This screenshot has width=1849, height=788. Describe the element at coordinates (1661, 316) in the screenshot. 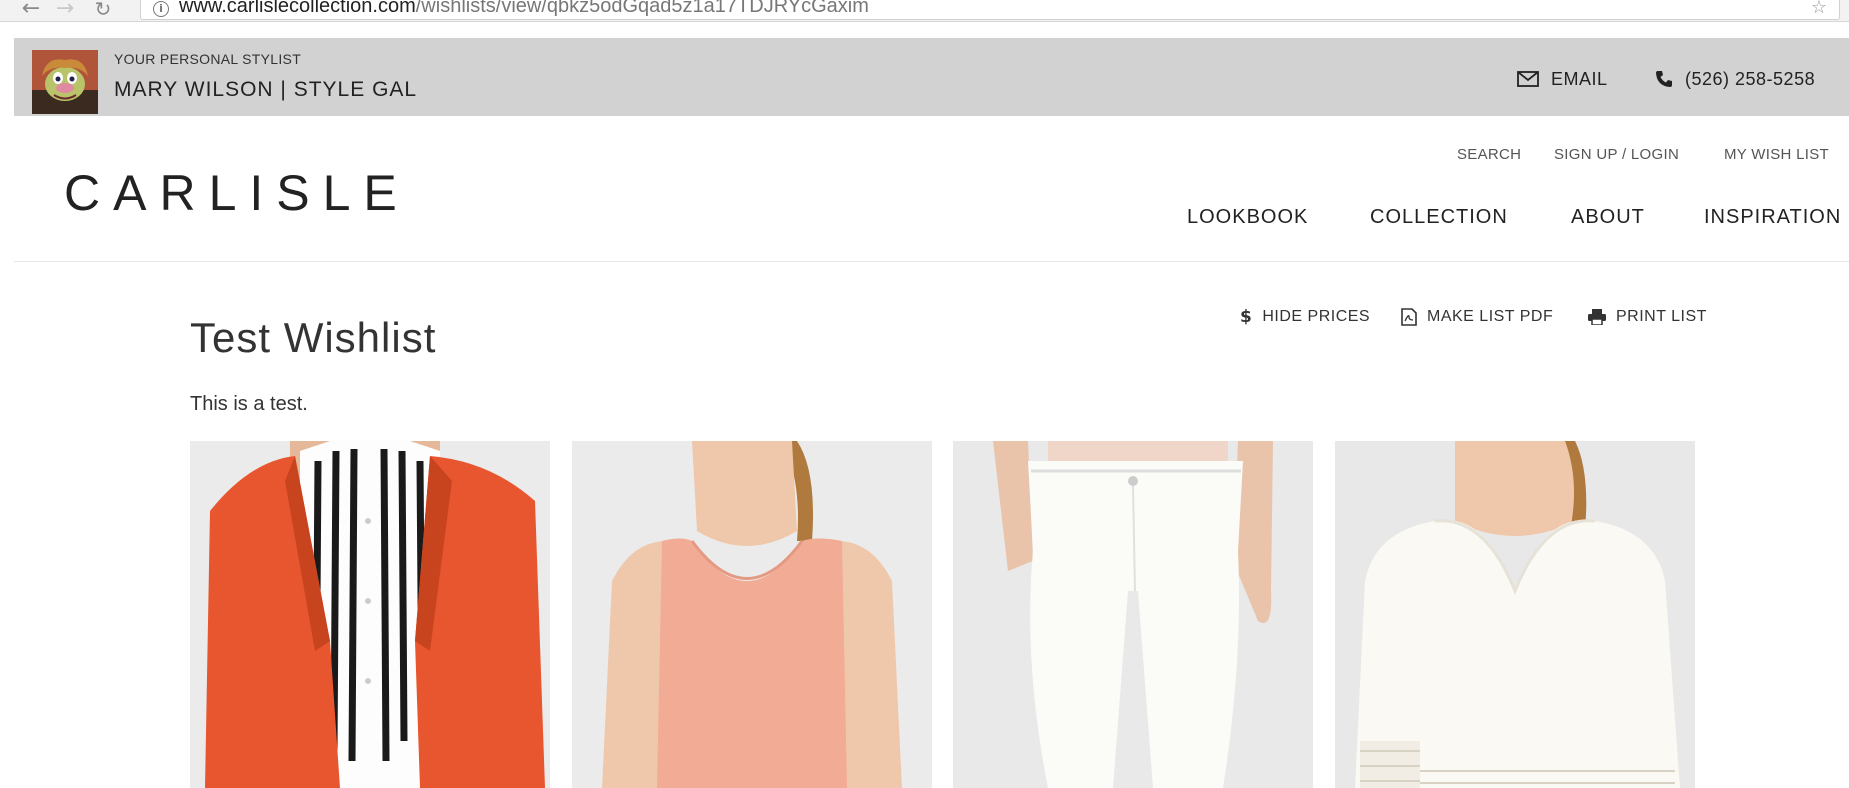

I see `print-list-label: PRINT LIST` at that location.